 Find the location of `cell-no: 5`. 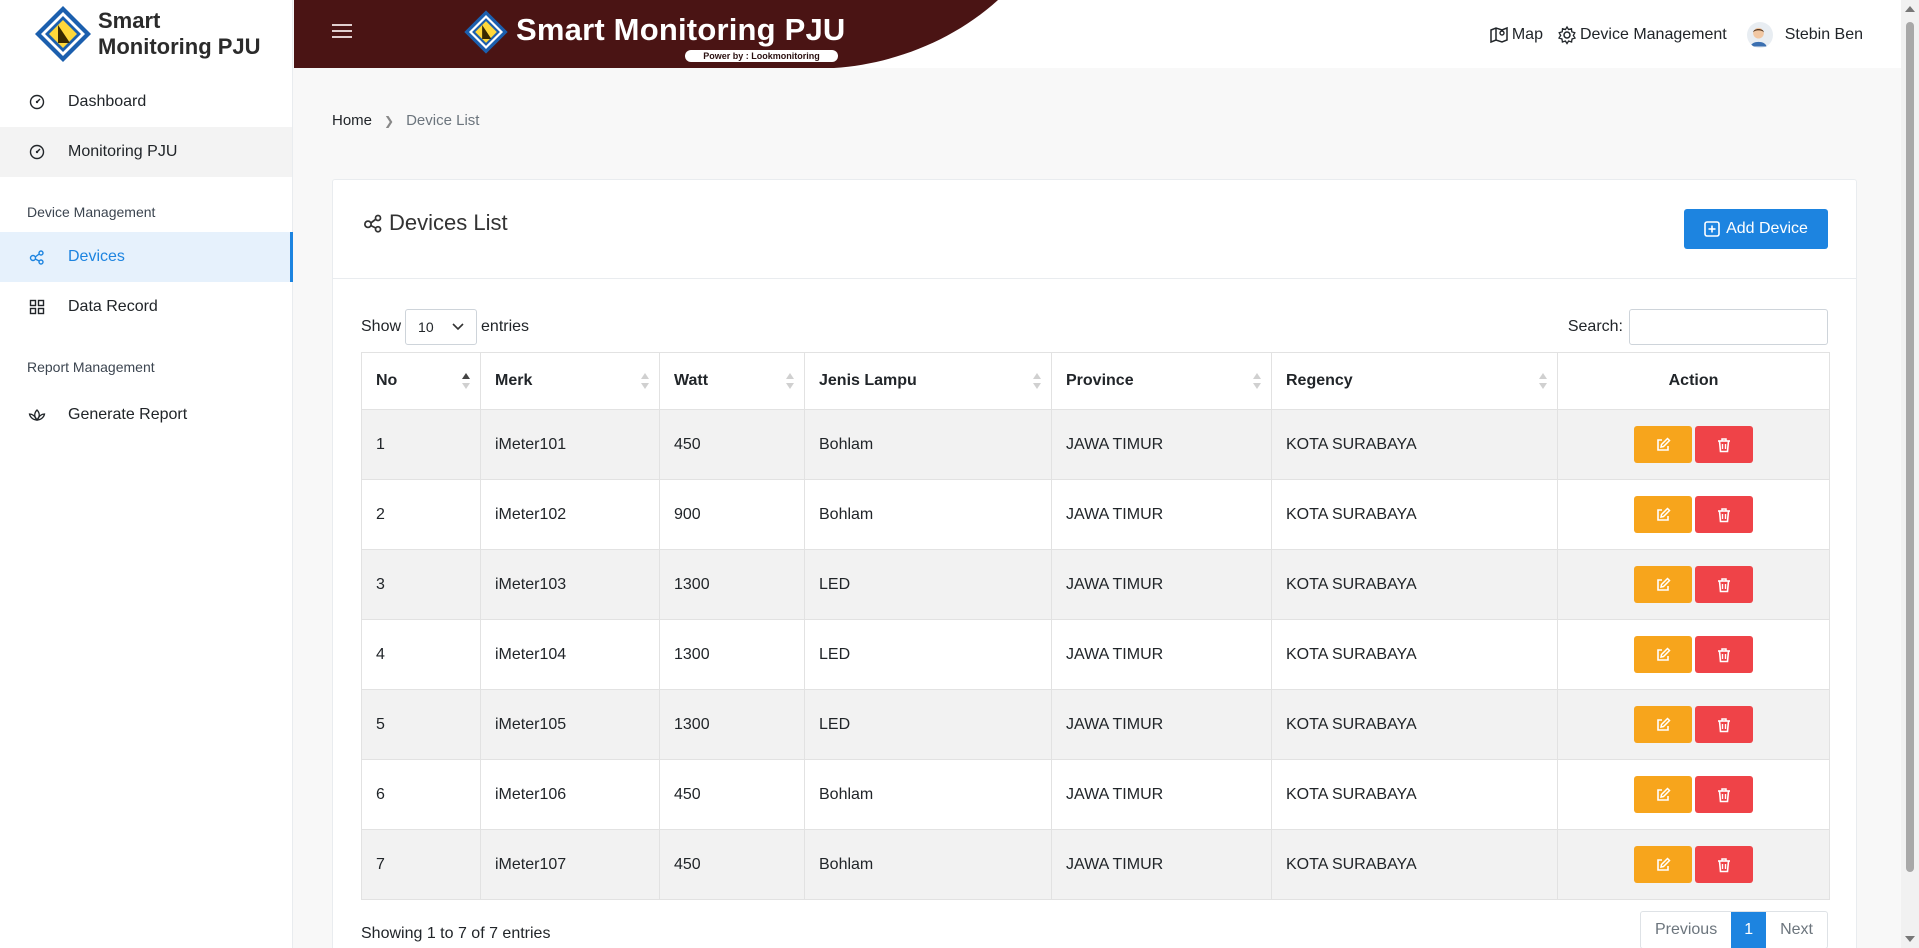

cell-no: 5 is located at coordinates (421, 724).